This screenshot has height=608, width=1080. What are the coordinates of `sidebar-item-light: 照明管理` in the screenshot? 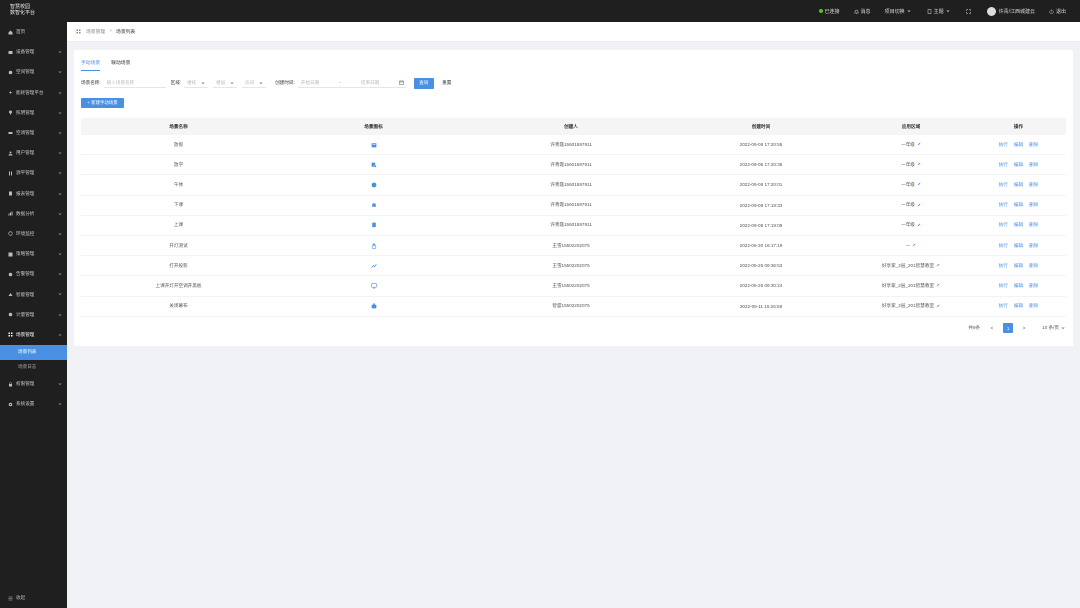 It's located at (33, 113).